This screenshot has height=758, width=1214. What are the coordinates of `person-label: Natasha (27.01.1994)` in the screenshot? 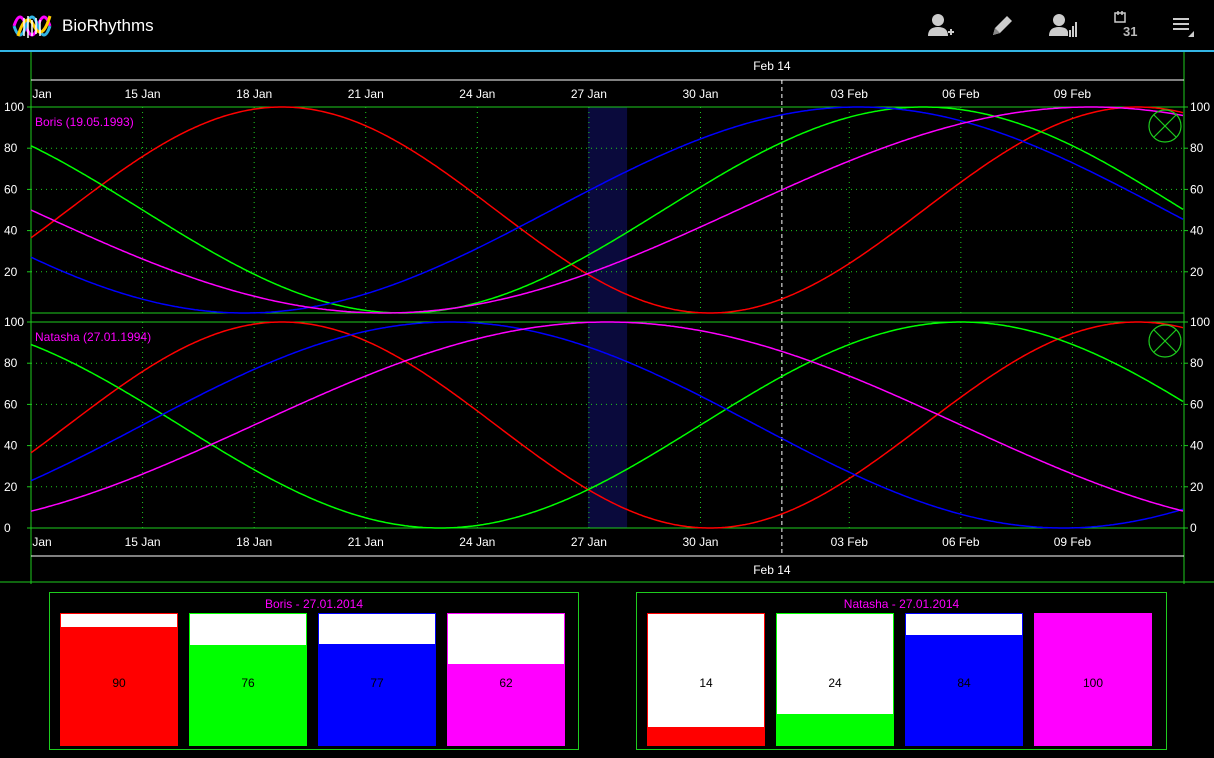 It's located at (93, 337).